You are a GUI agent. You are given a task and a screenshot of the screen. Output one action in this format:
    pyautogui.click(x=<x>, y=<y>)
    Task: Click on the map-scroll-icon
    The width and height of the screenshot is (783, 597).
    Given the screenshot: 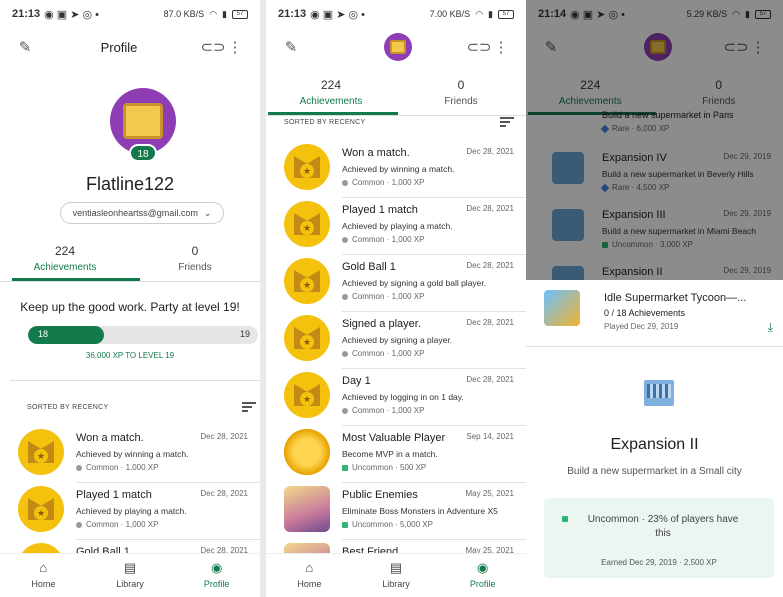 What is the action you would take?
    pyautogui.click(x=143, y=121)
    